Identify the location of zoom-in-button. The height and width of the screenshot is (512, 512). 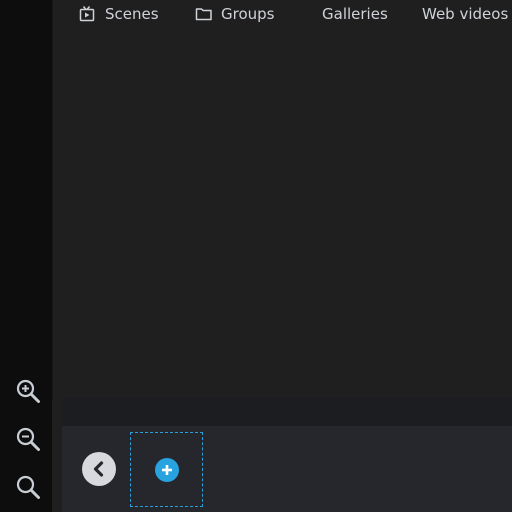
(28, 391).